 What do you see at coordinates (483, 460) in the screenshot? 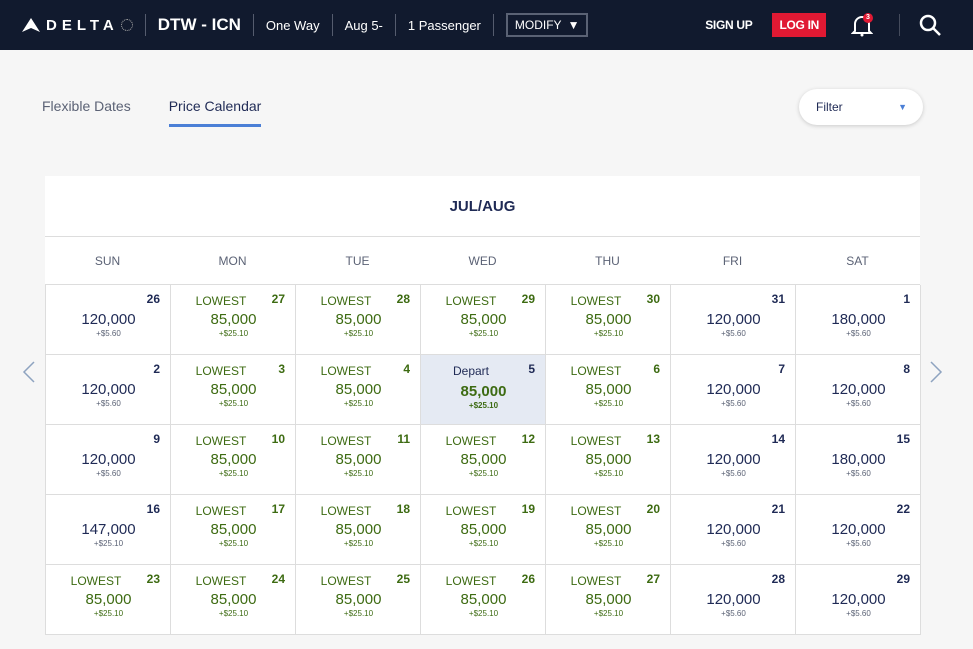
I see `date-cell: LOWEST 12 85,000 +$25.10` at bounding box center [483, 460].